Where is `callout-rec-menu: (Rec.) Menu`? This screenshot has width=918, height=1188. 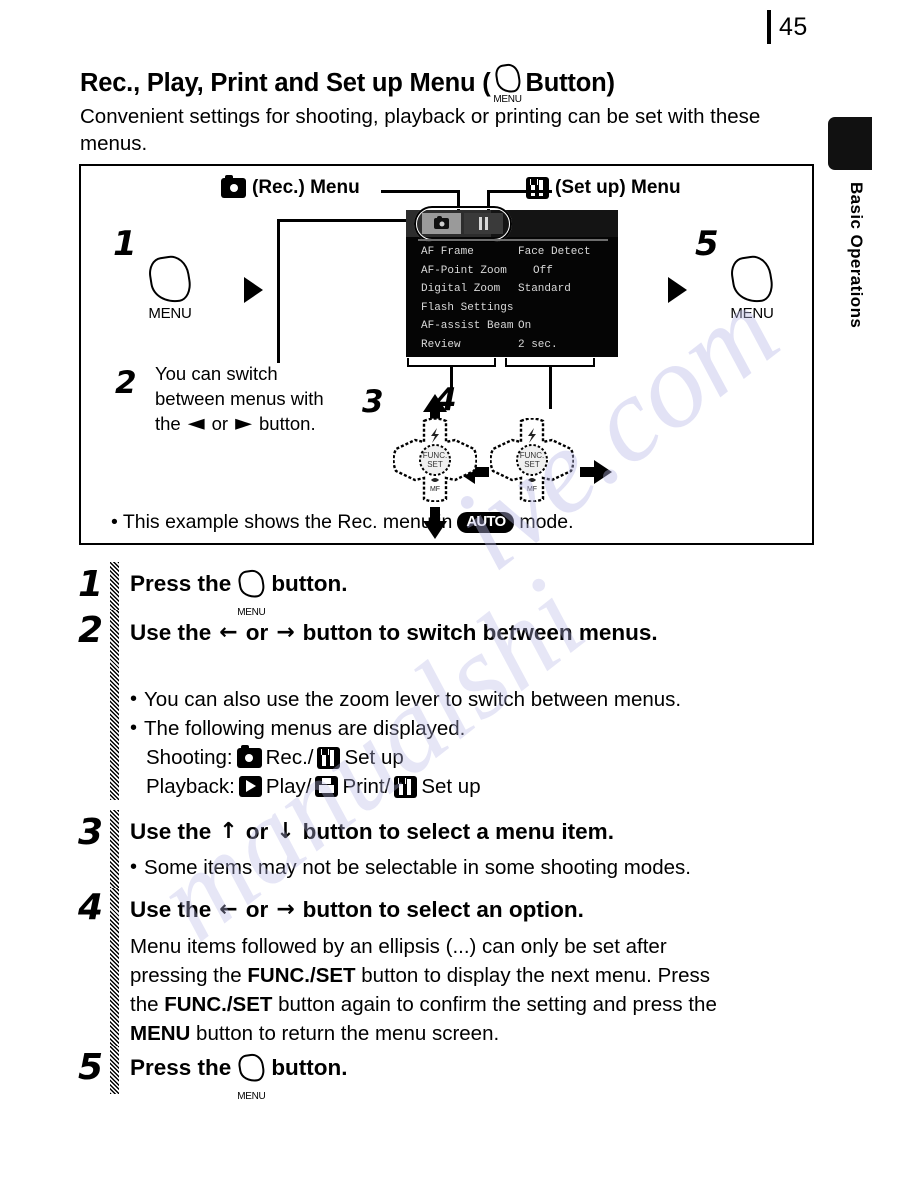 callout-rec-menu: (Rec.) Menu is located at coordinates (290, 187).